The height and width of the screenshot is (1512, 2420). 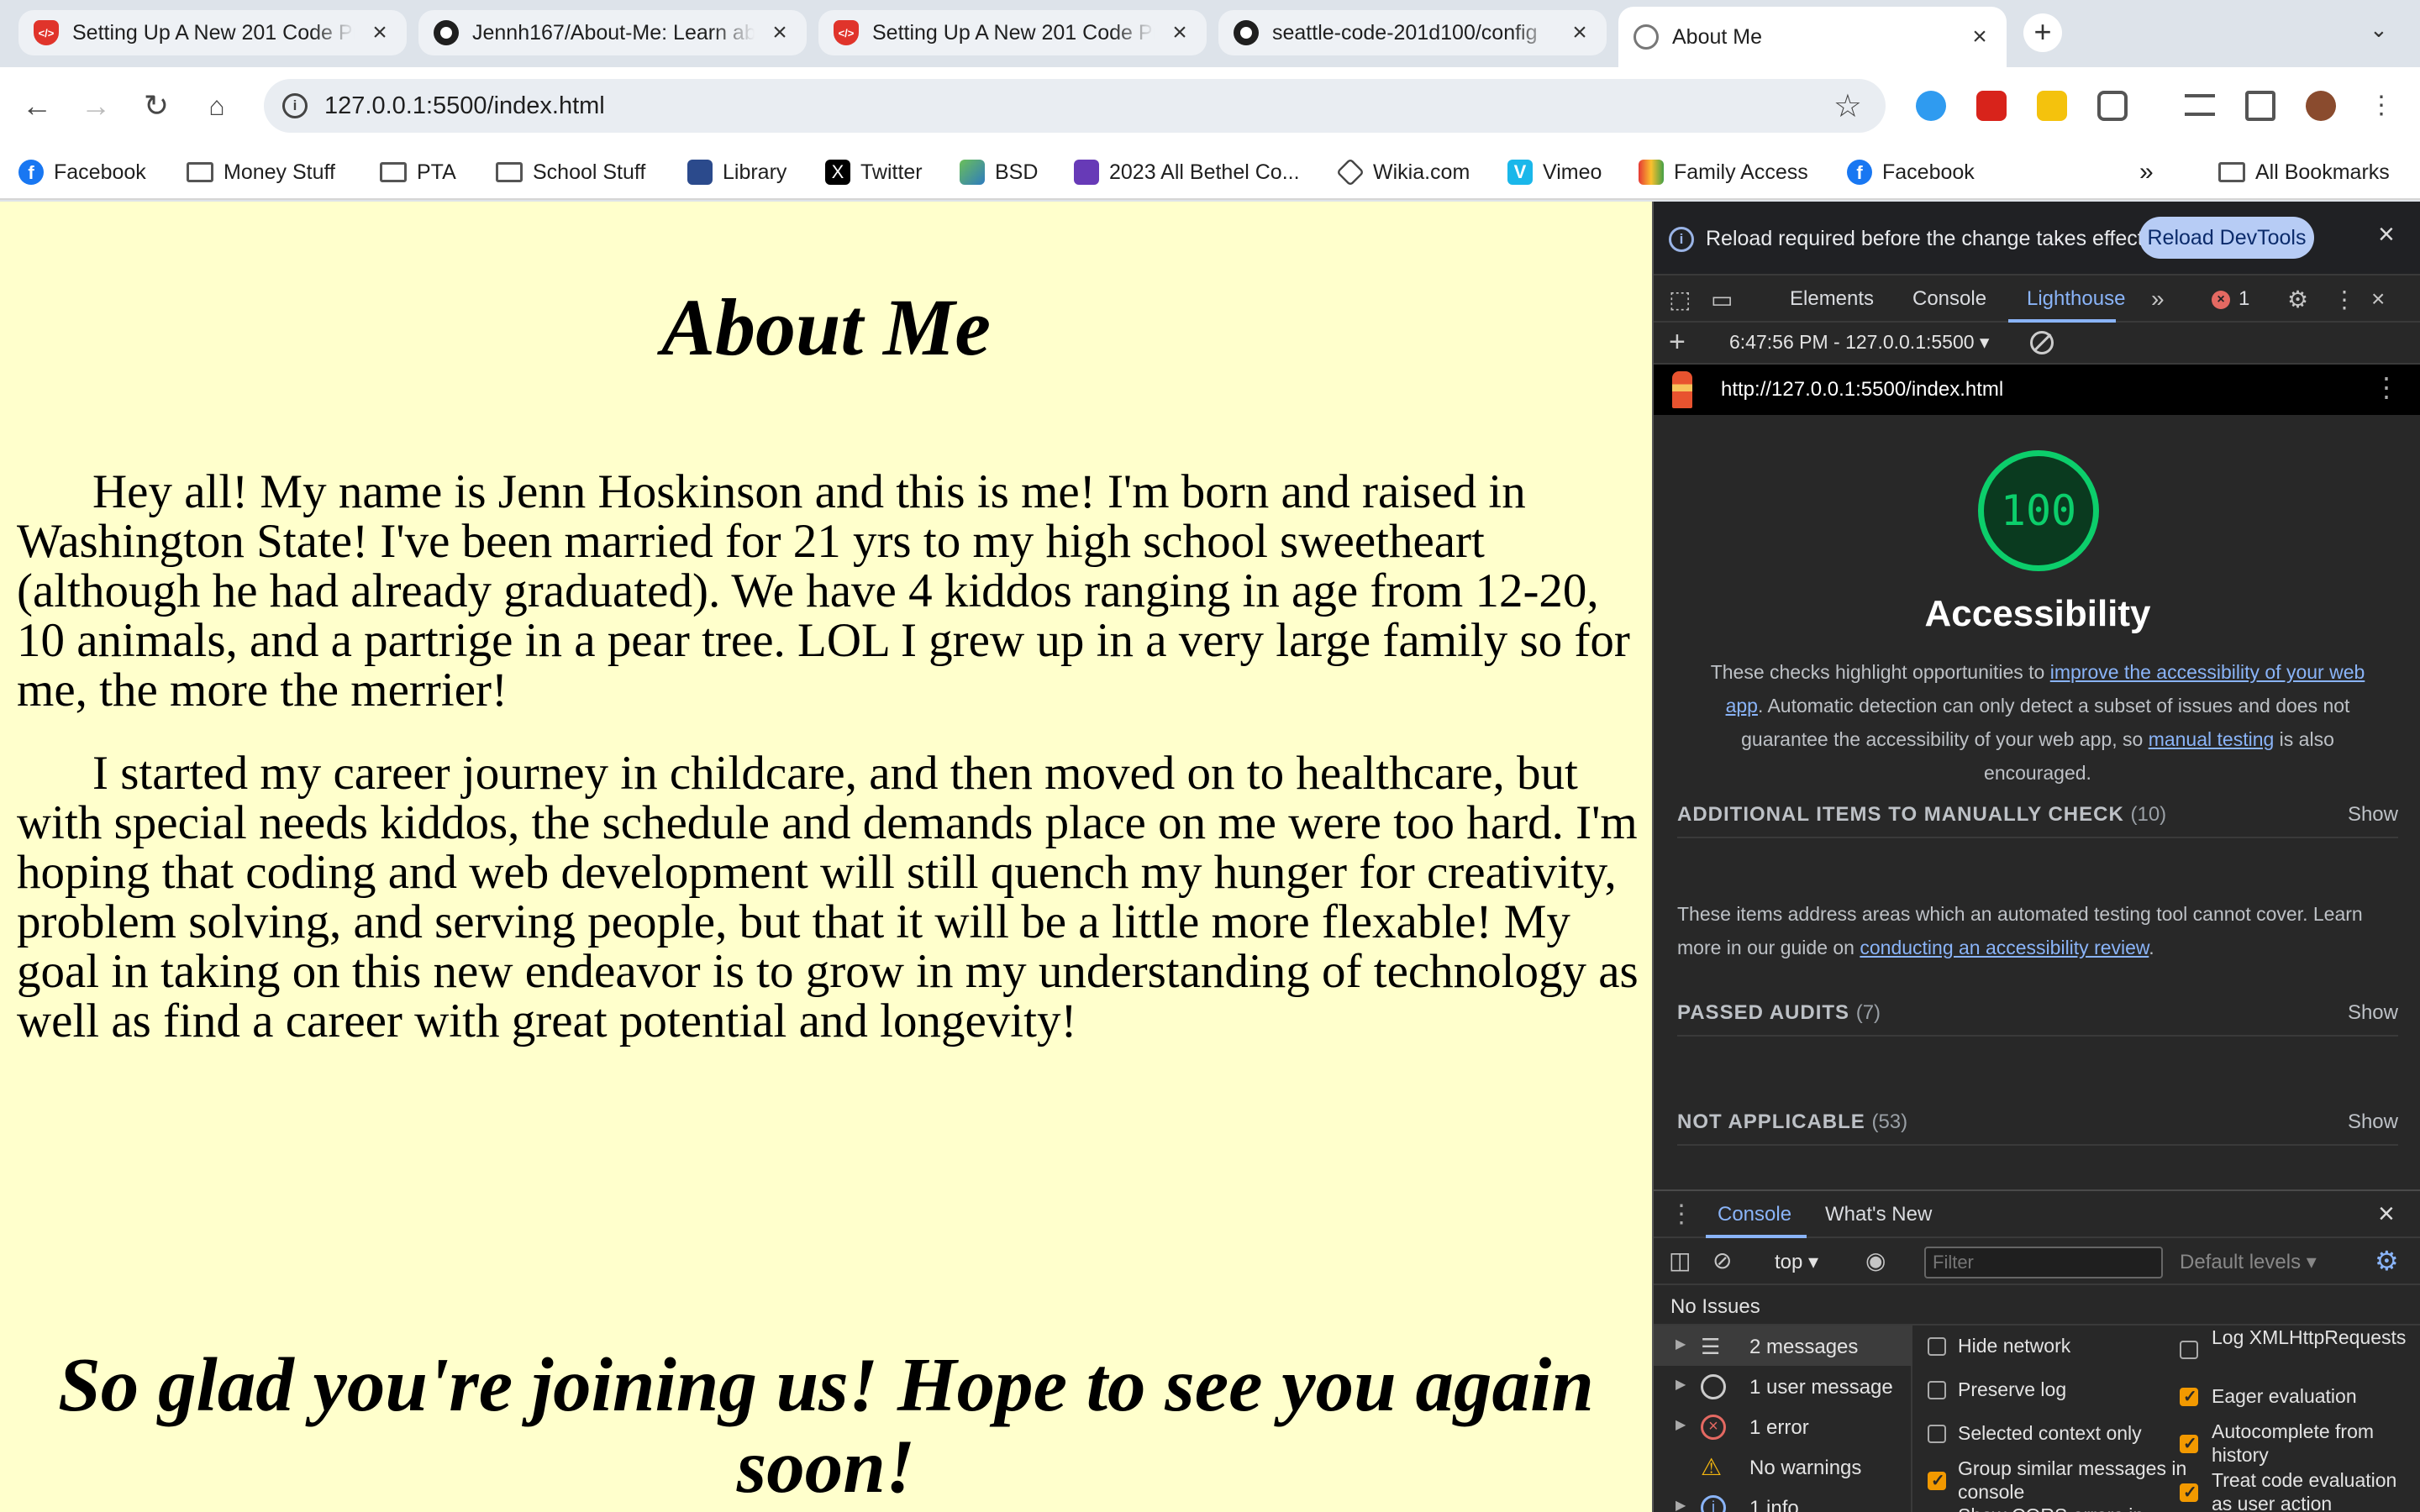 What do you see at coordinates (2200, 105) in the screenshot?
I see `media-queue-icon` at bounding box center [2200, 105].